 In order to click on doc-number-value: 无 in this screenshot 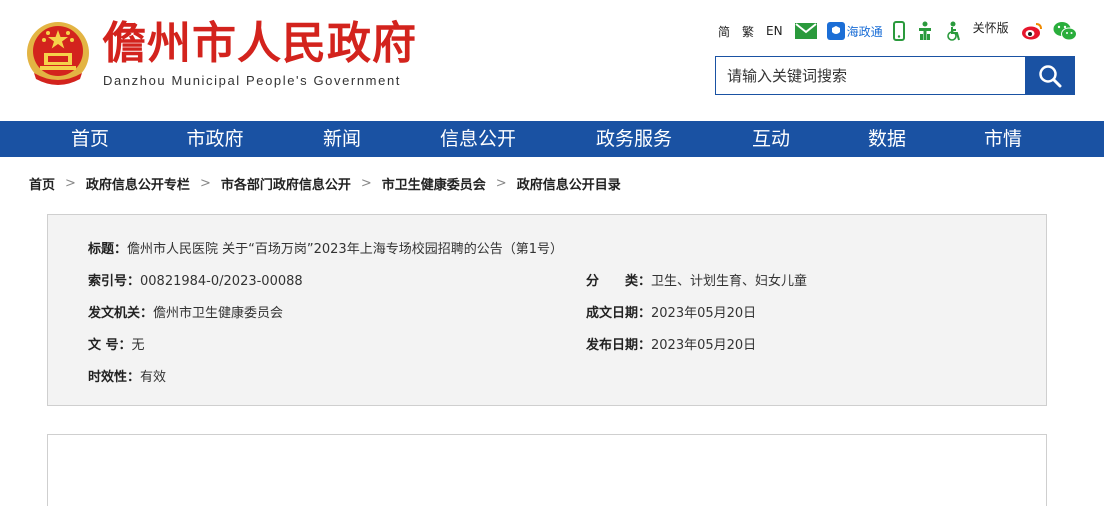, I will do `click(138, 345)`.